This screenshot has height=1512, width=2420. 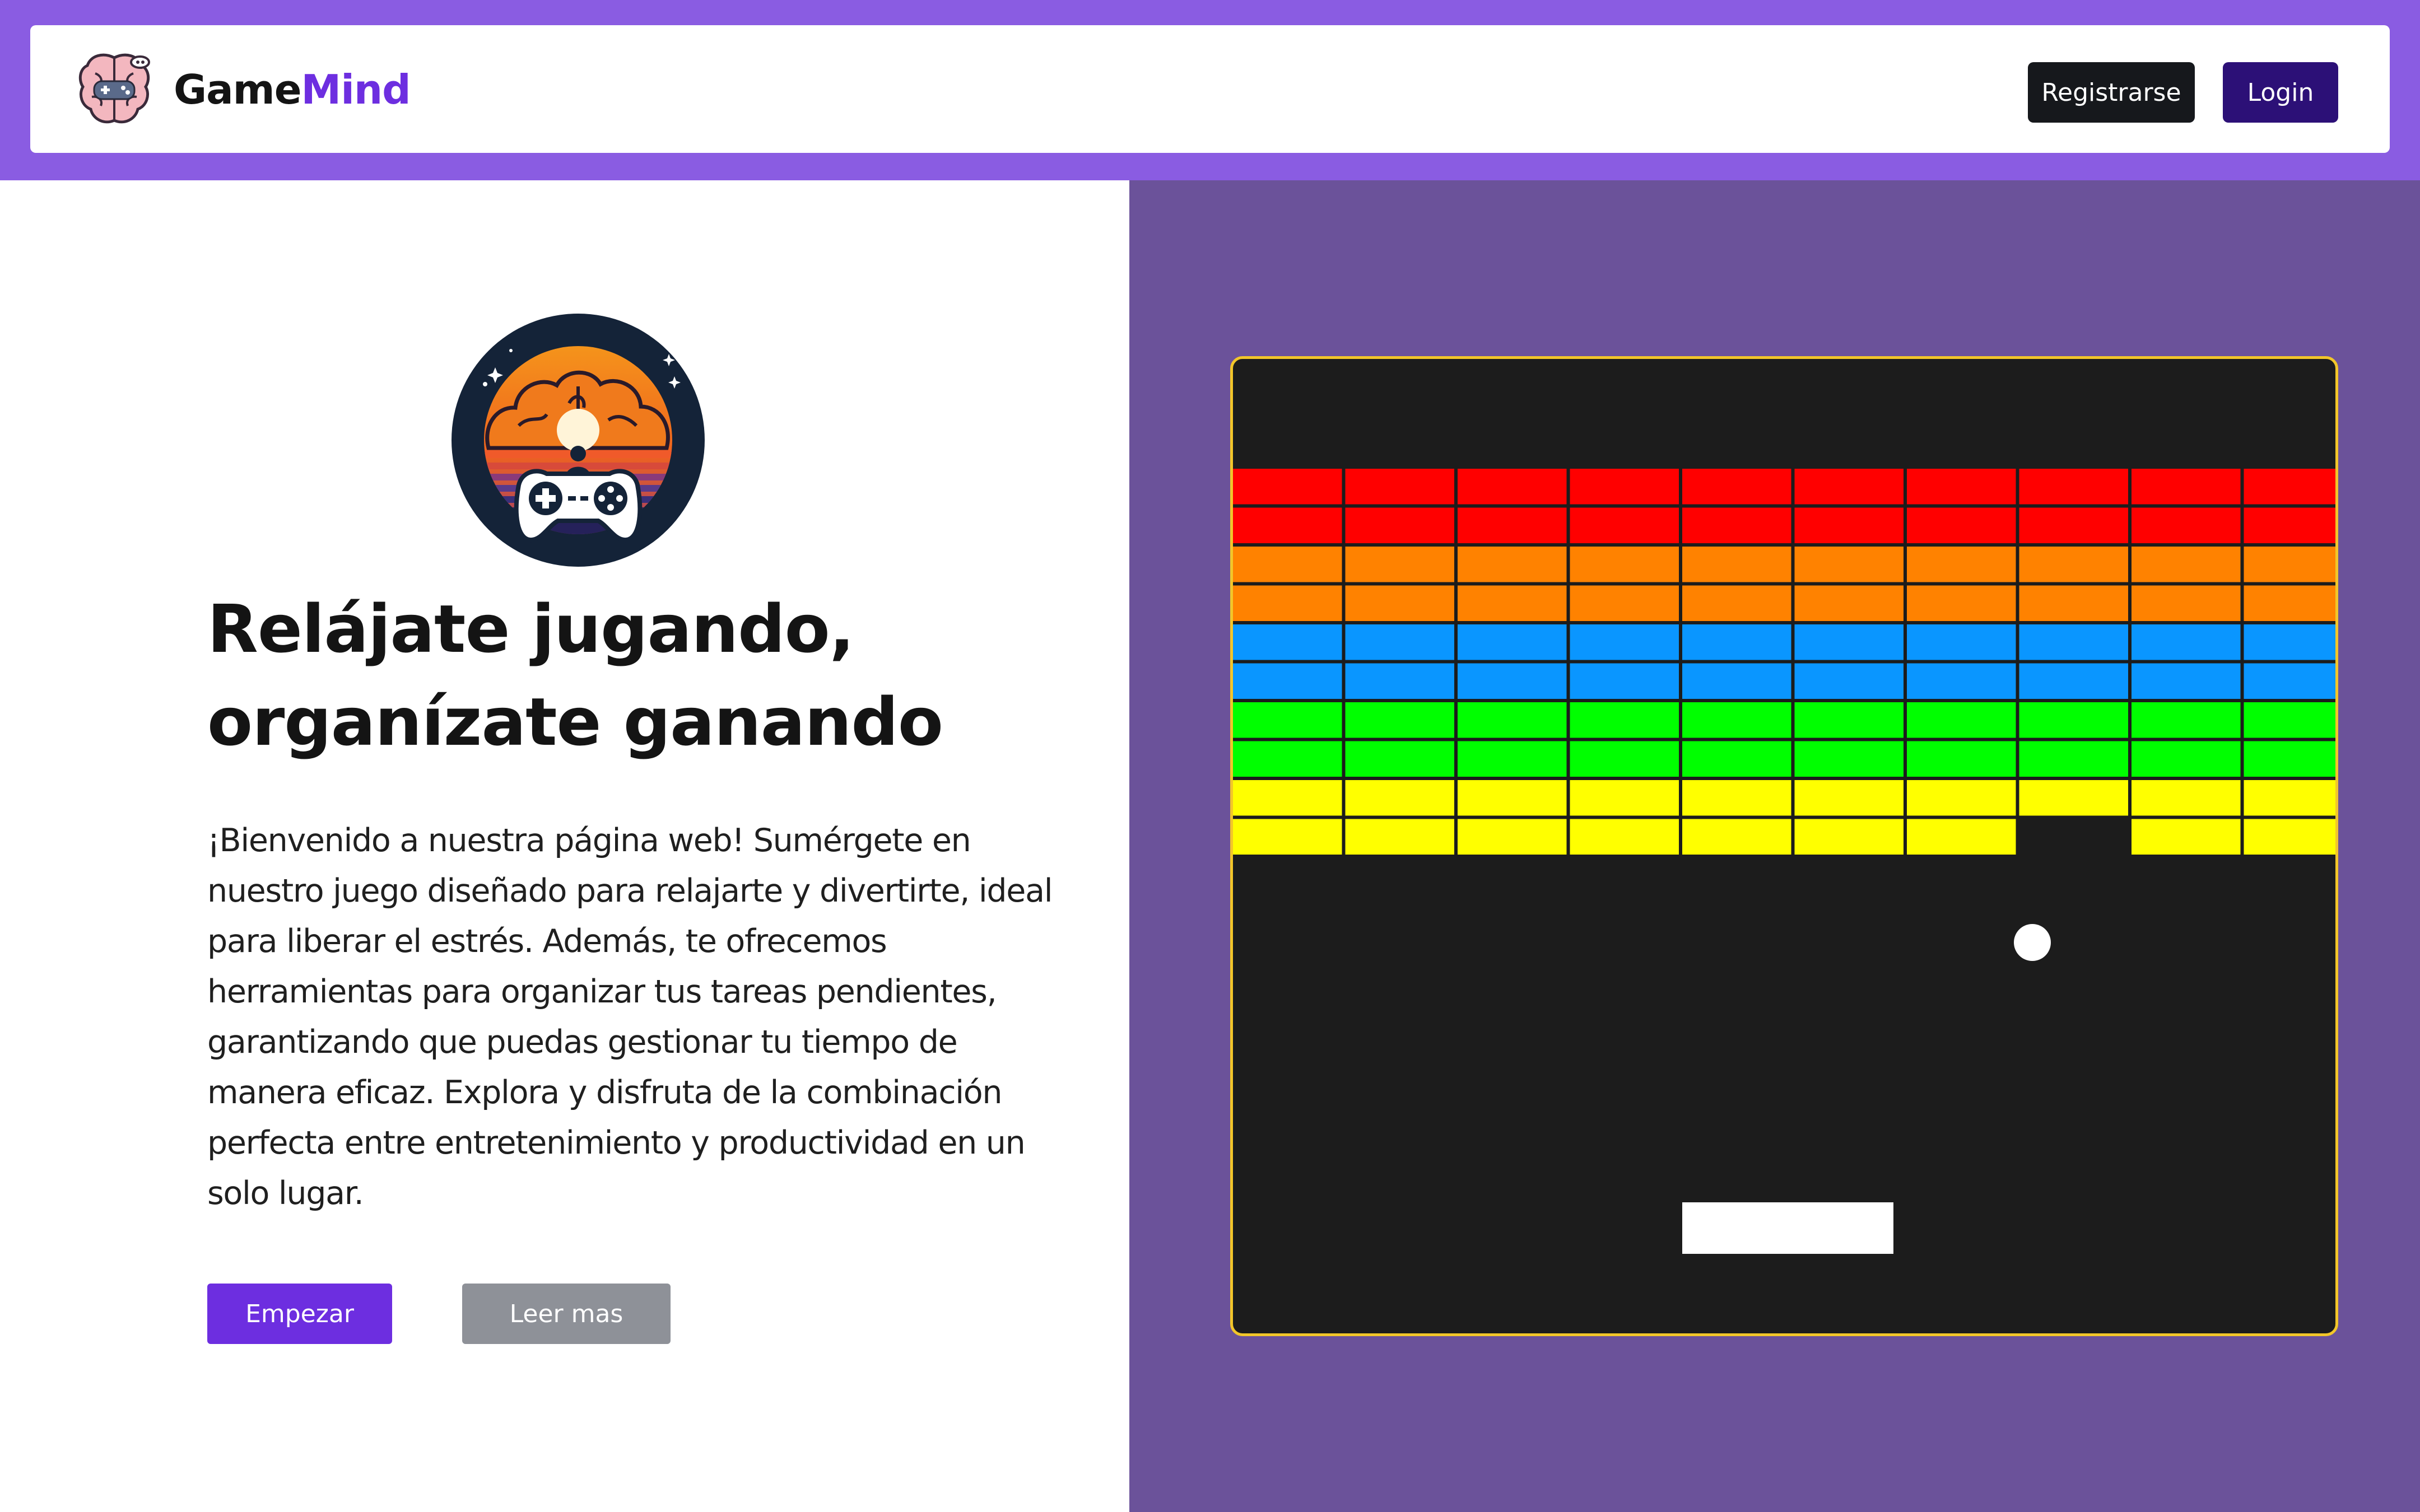 What do you see at coordinates (2280, 93) in the screenshot?
I see `login-button: Login` at bounding box center [2280, 93].